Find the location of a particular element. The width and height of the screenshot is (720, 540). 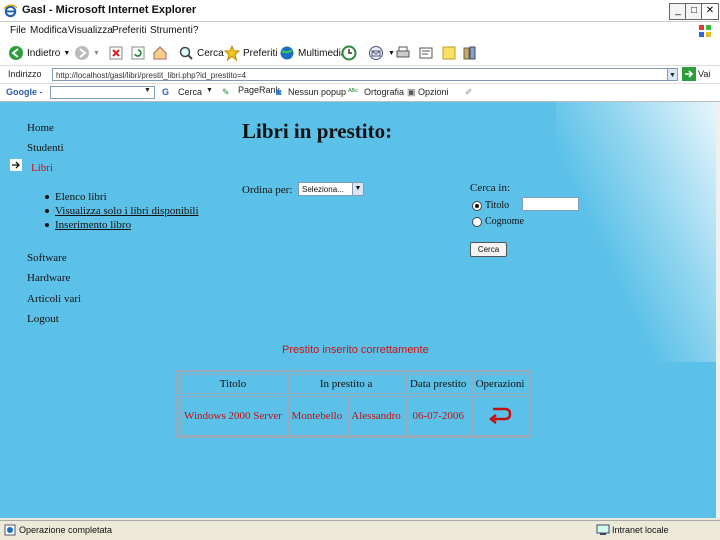

options-button: Opzioni is located at coordinates (433, 92).